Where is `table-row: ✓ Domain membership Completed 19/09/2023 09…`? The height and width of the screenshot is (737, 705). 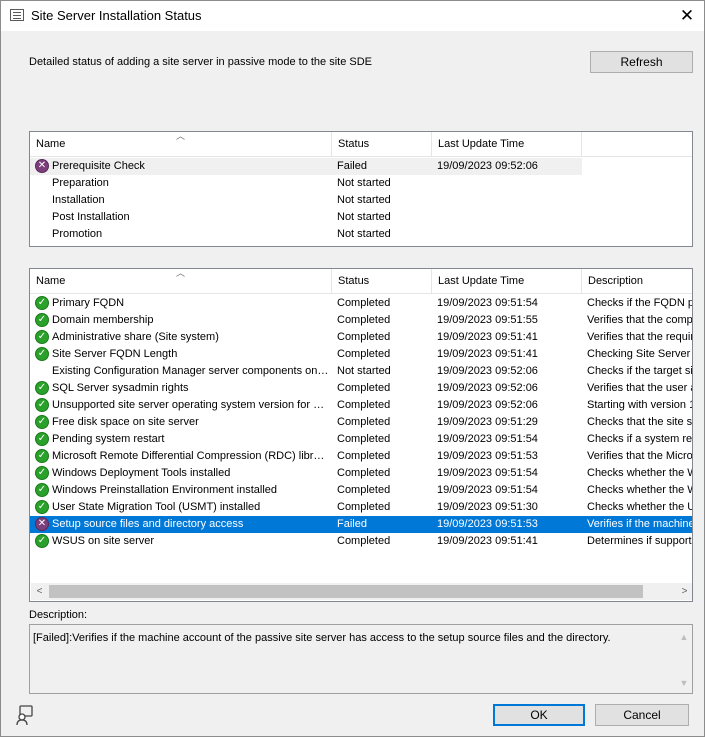 table-row: ✓ Domain membership Completed 19/09/2023 09… is located at coordinates (361, 320).